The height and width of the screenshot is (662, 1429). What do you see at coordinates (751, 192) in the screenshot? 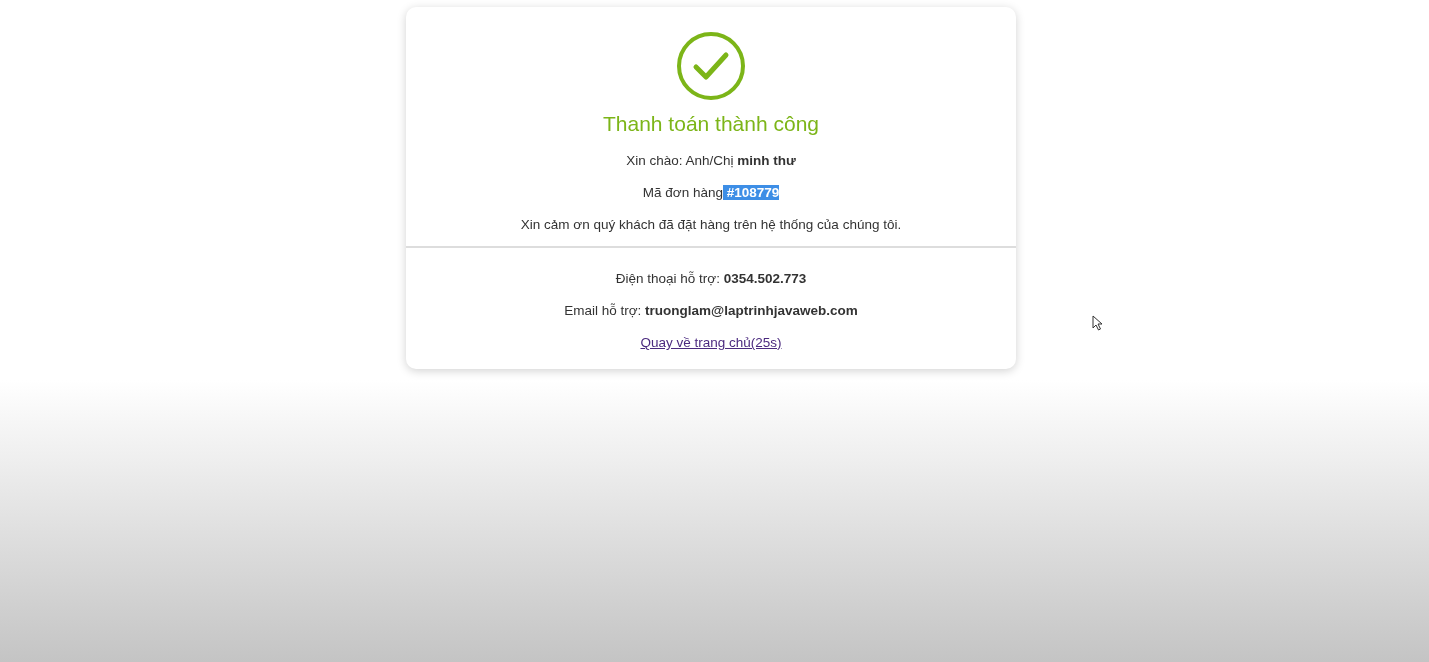
I see `order-number: #108779` at bounding box center [751, 192].